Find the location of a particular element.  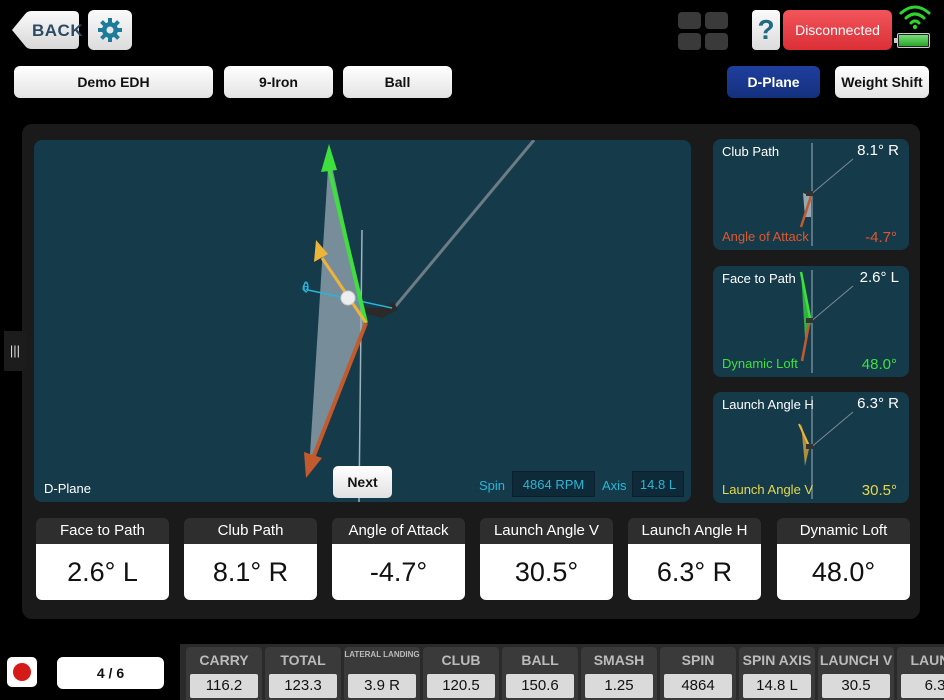

metric-launch-angle-h: Launch Angle H 6.3° R is located at coordinates (694, 559).